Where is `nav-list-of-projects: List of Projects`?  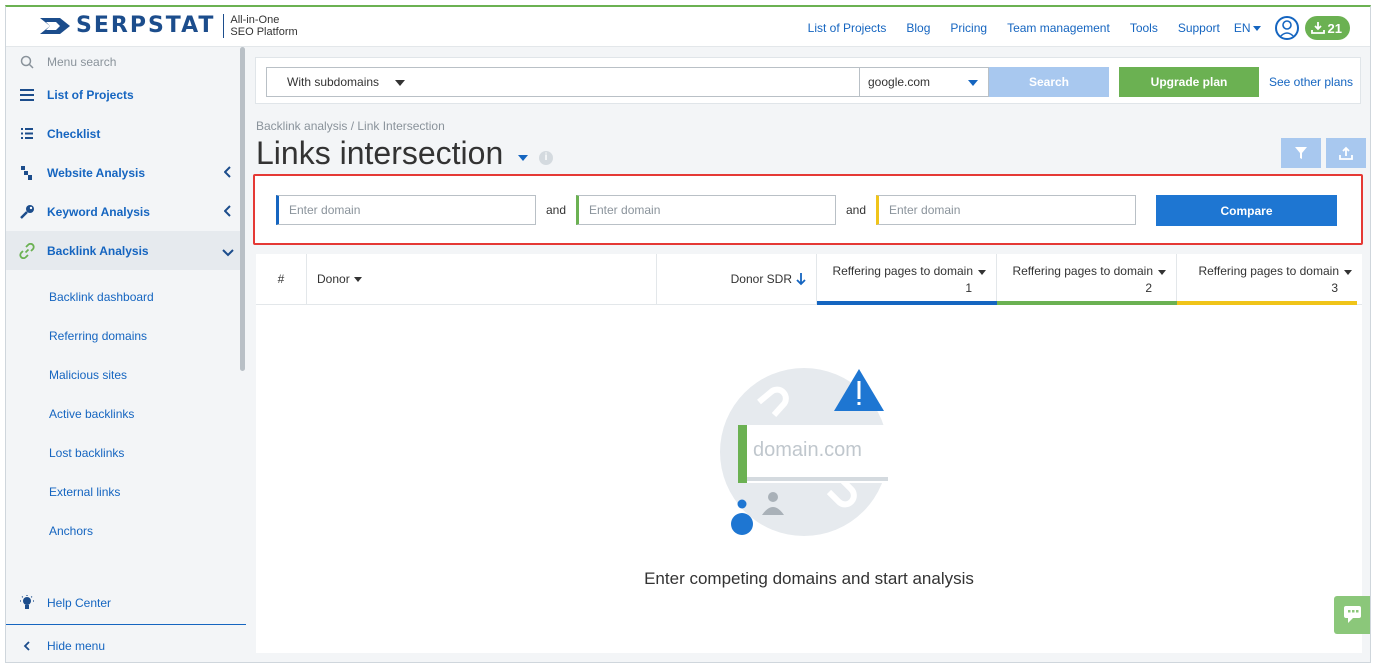 nav-list-of-projects: List of Projects is located at coordinates (847, 28).